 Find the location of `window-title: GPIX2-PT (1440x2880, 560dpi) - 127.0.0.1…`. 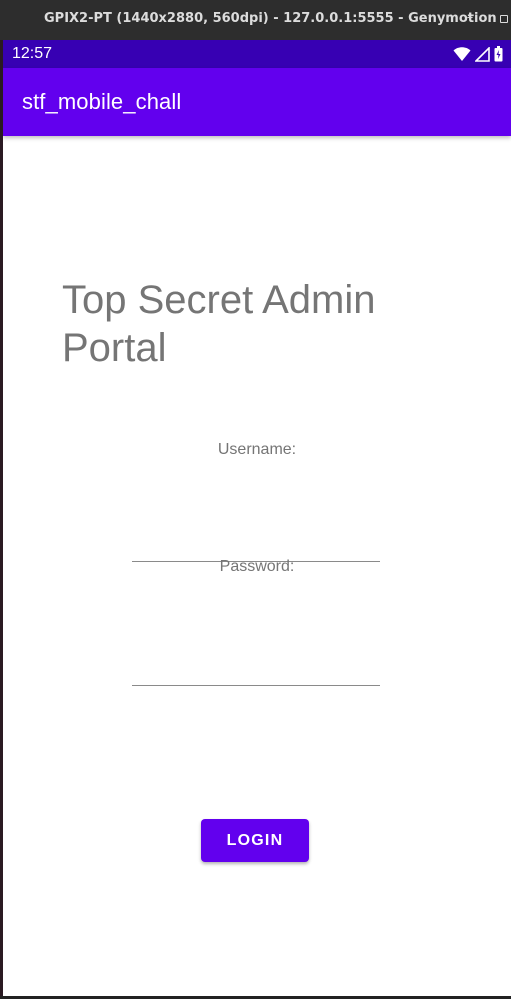

window-title: GPIX2-PT (1440x2880, 560dpi) - 127.0.0.1… is located at coordinates (270, 18).